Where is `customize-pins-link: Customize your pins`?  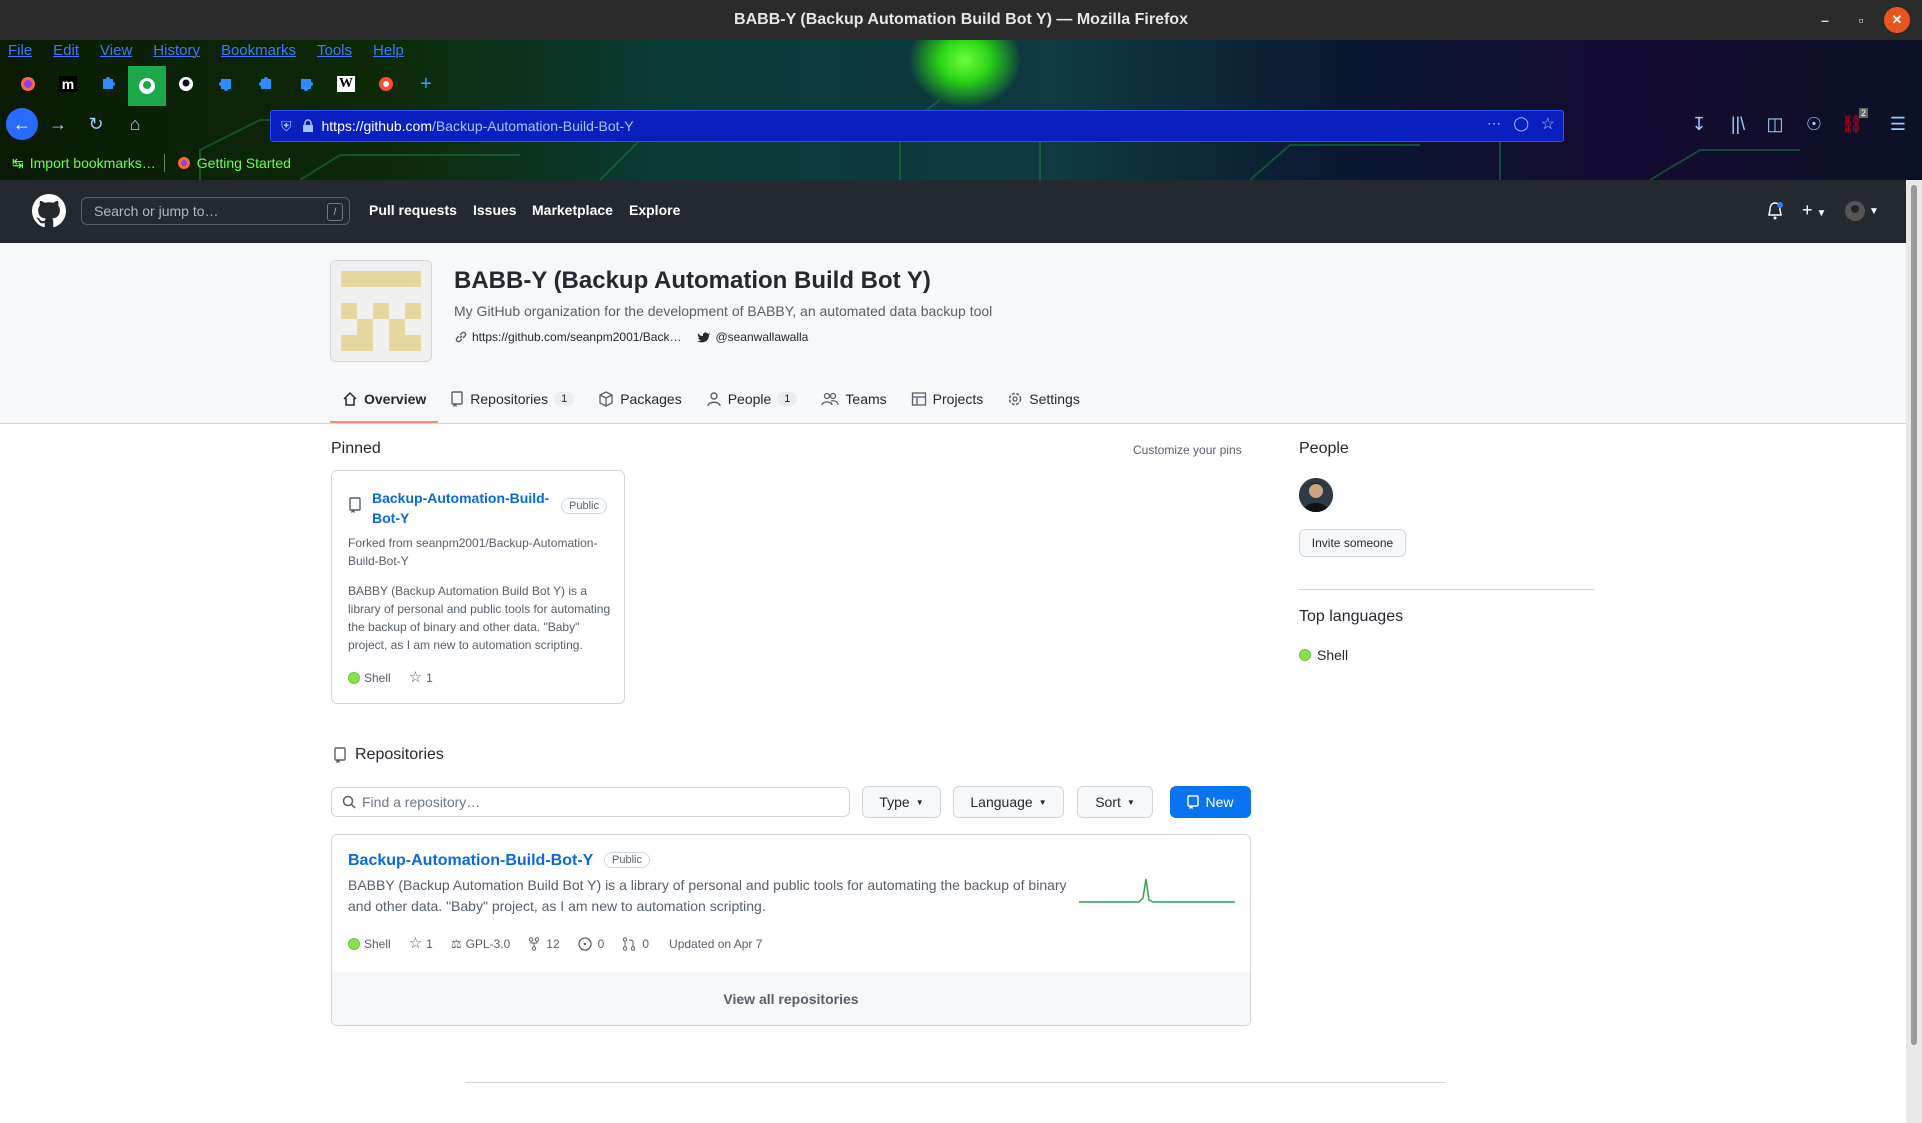 customize-pins-link: Customize your pins is located at coordinates (1187, 450).